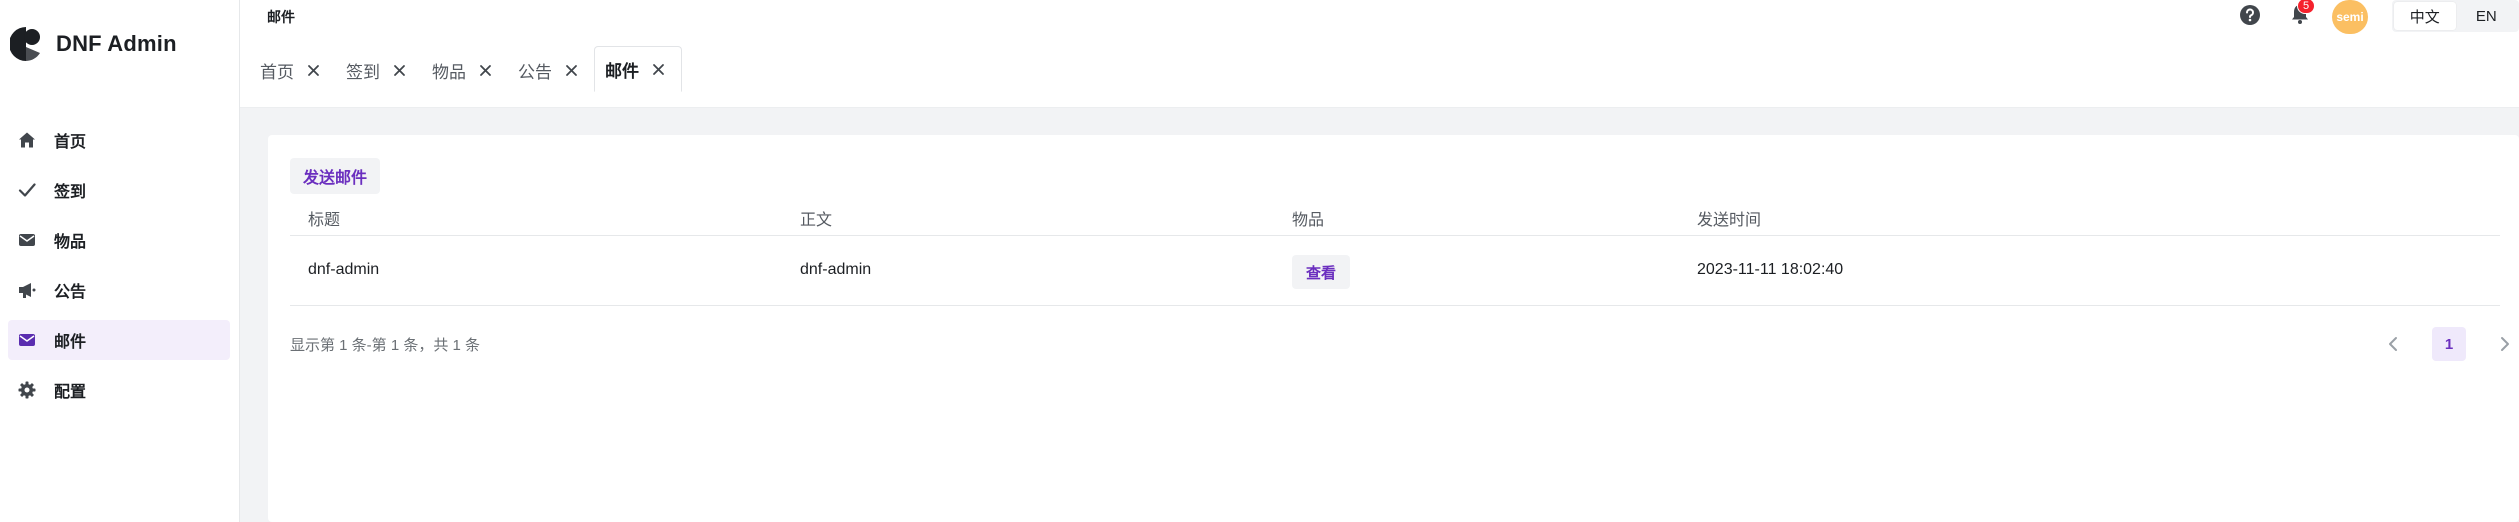  I want to click on sidebar-nav: 首页 签到 物品 公告 邮件 配置, so click(120, 270).